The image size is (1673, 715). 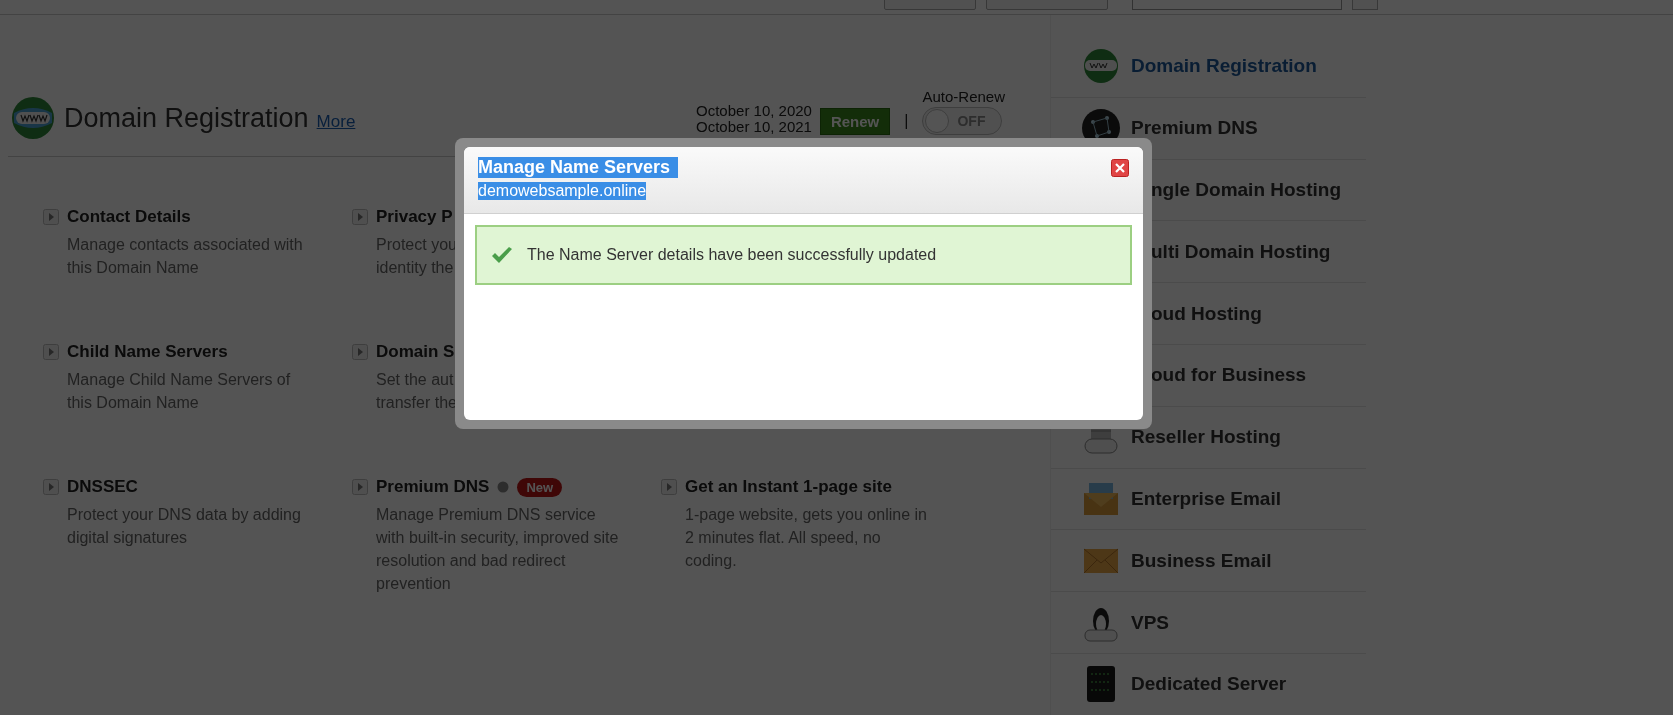 I want to click on checkmark-icon, so click(x=502, y=255).